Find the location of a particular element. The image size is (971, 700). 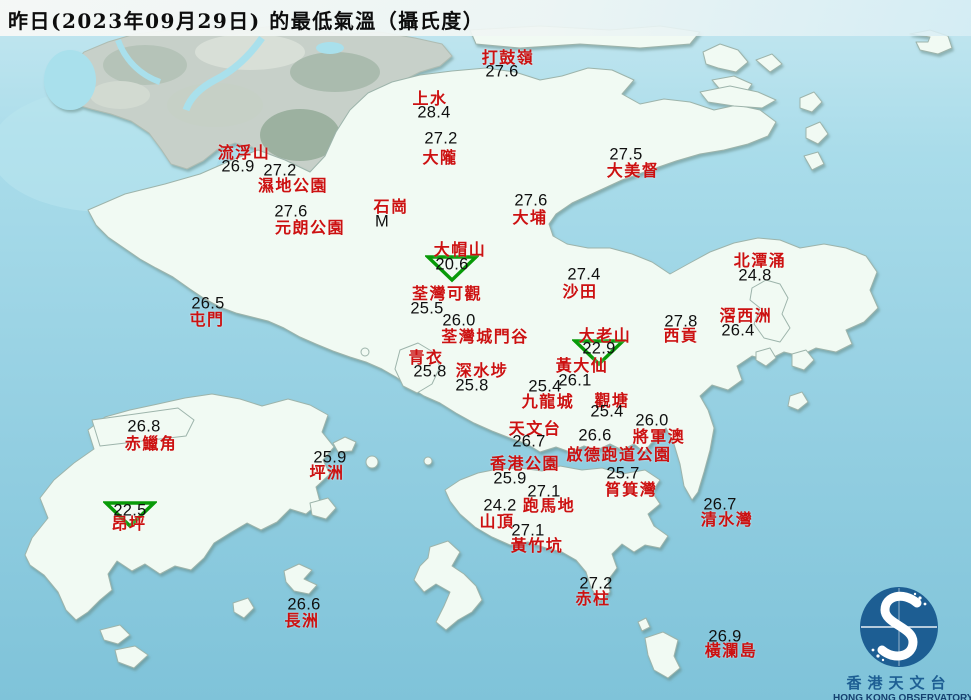

station-value: 22.5 is located at coordinates (130, 510).